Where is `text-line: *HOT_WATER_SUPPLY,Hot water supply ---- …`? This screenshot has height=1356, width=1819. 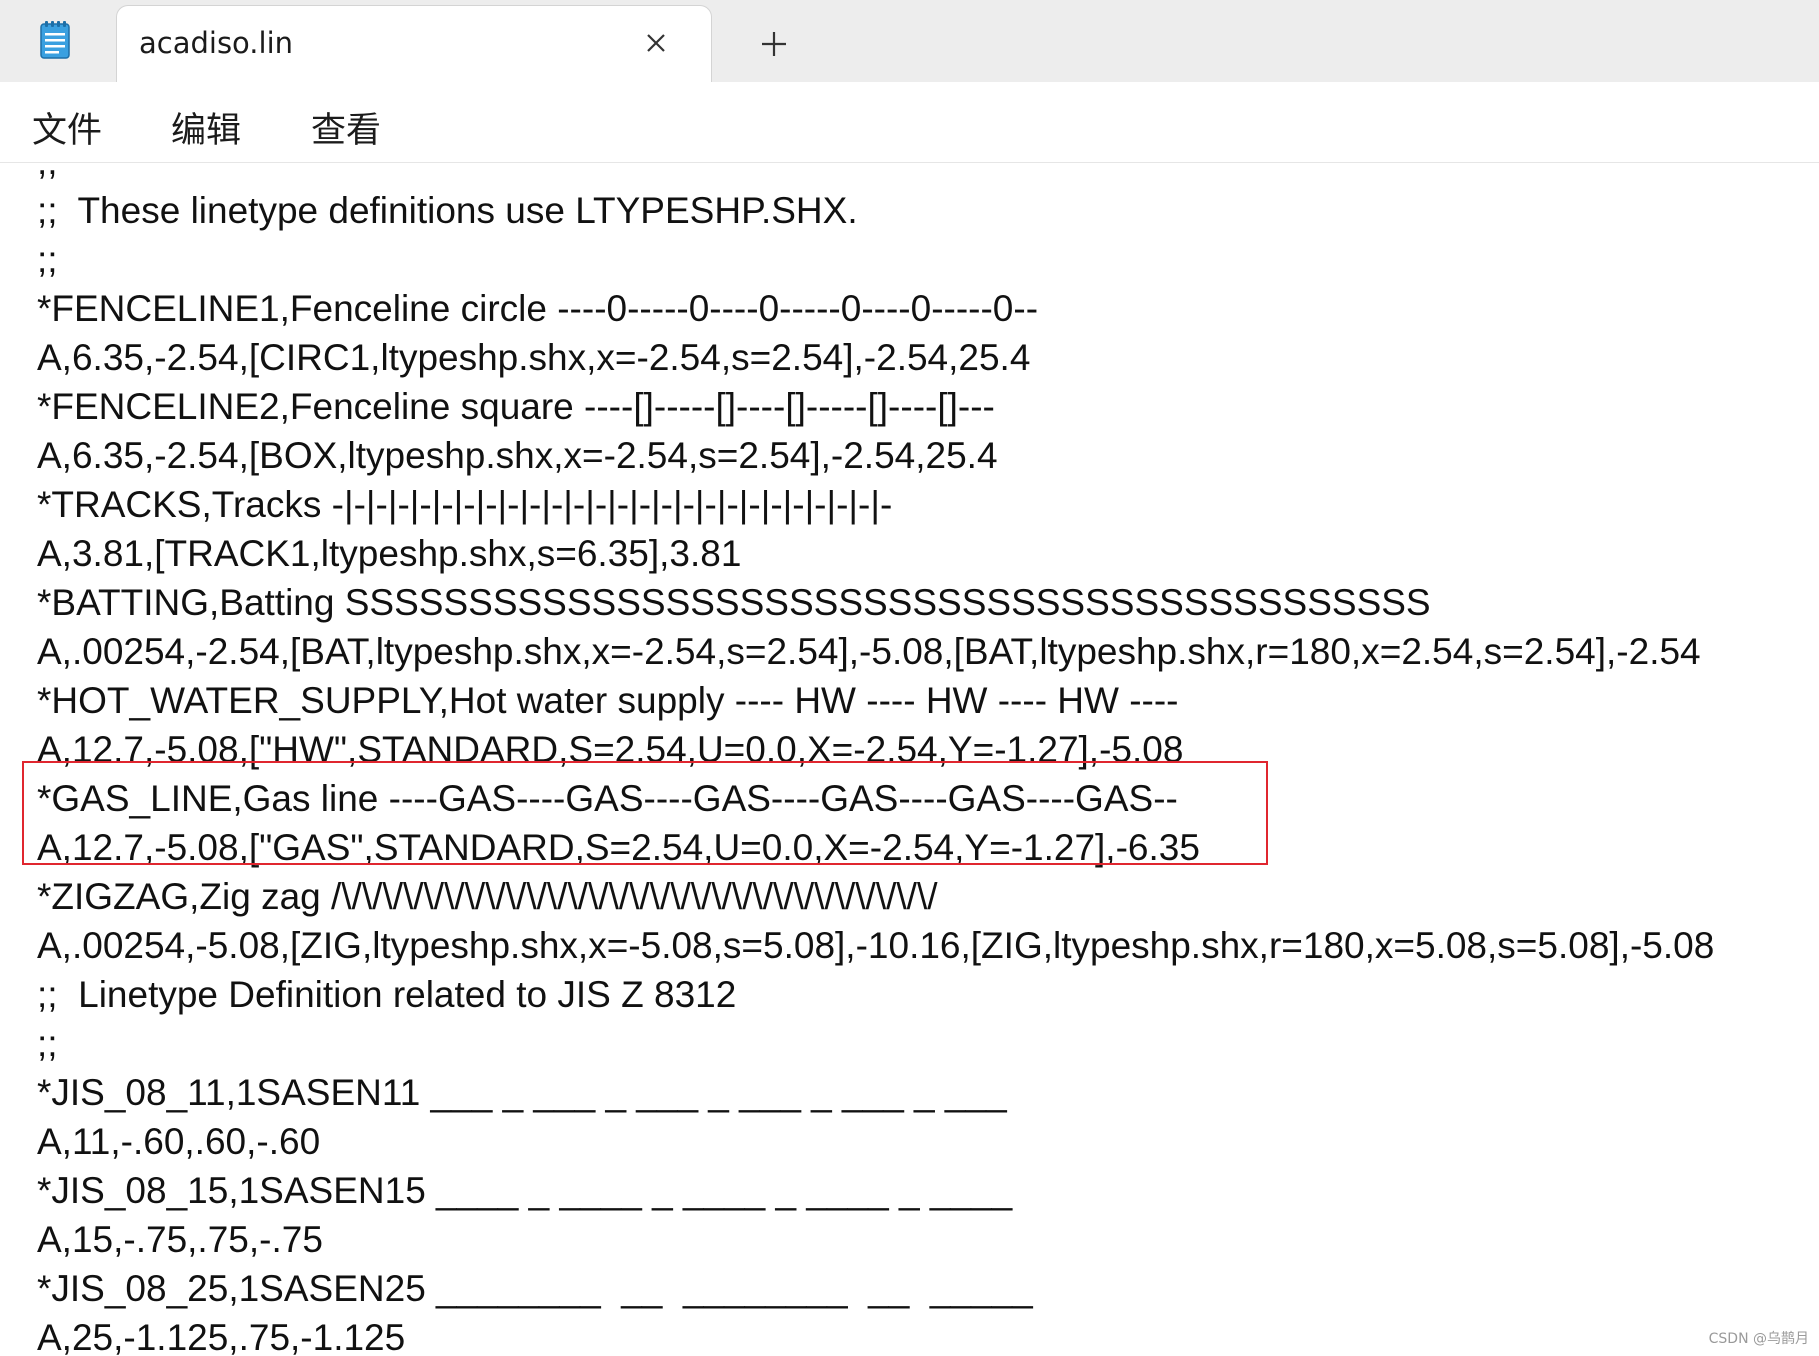 text-line: *HOT_WATER_SUPPLY,Hot water supply ---- … is located at coordinates (608, 700).